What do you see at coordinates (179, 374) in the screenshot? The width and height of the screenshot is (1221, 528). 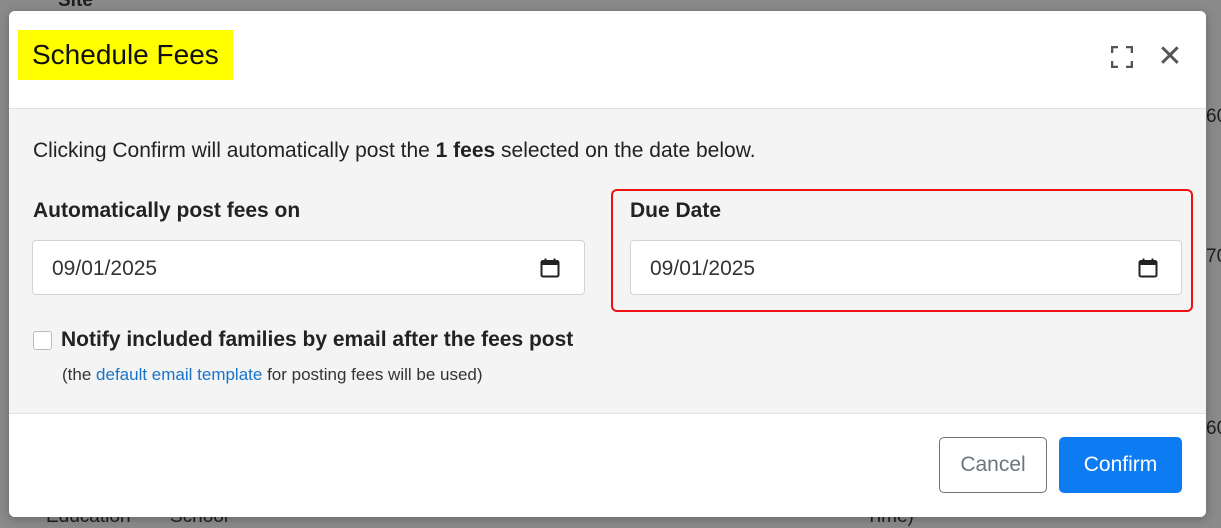 I see `default-email-template-link: default email template` at bounding box center [179, 374].